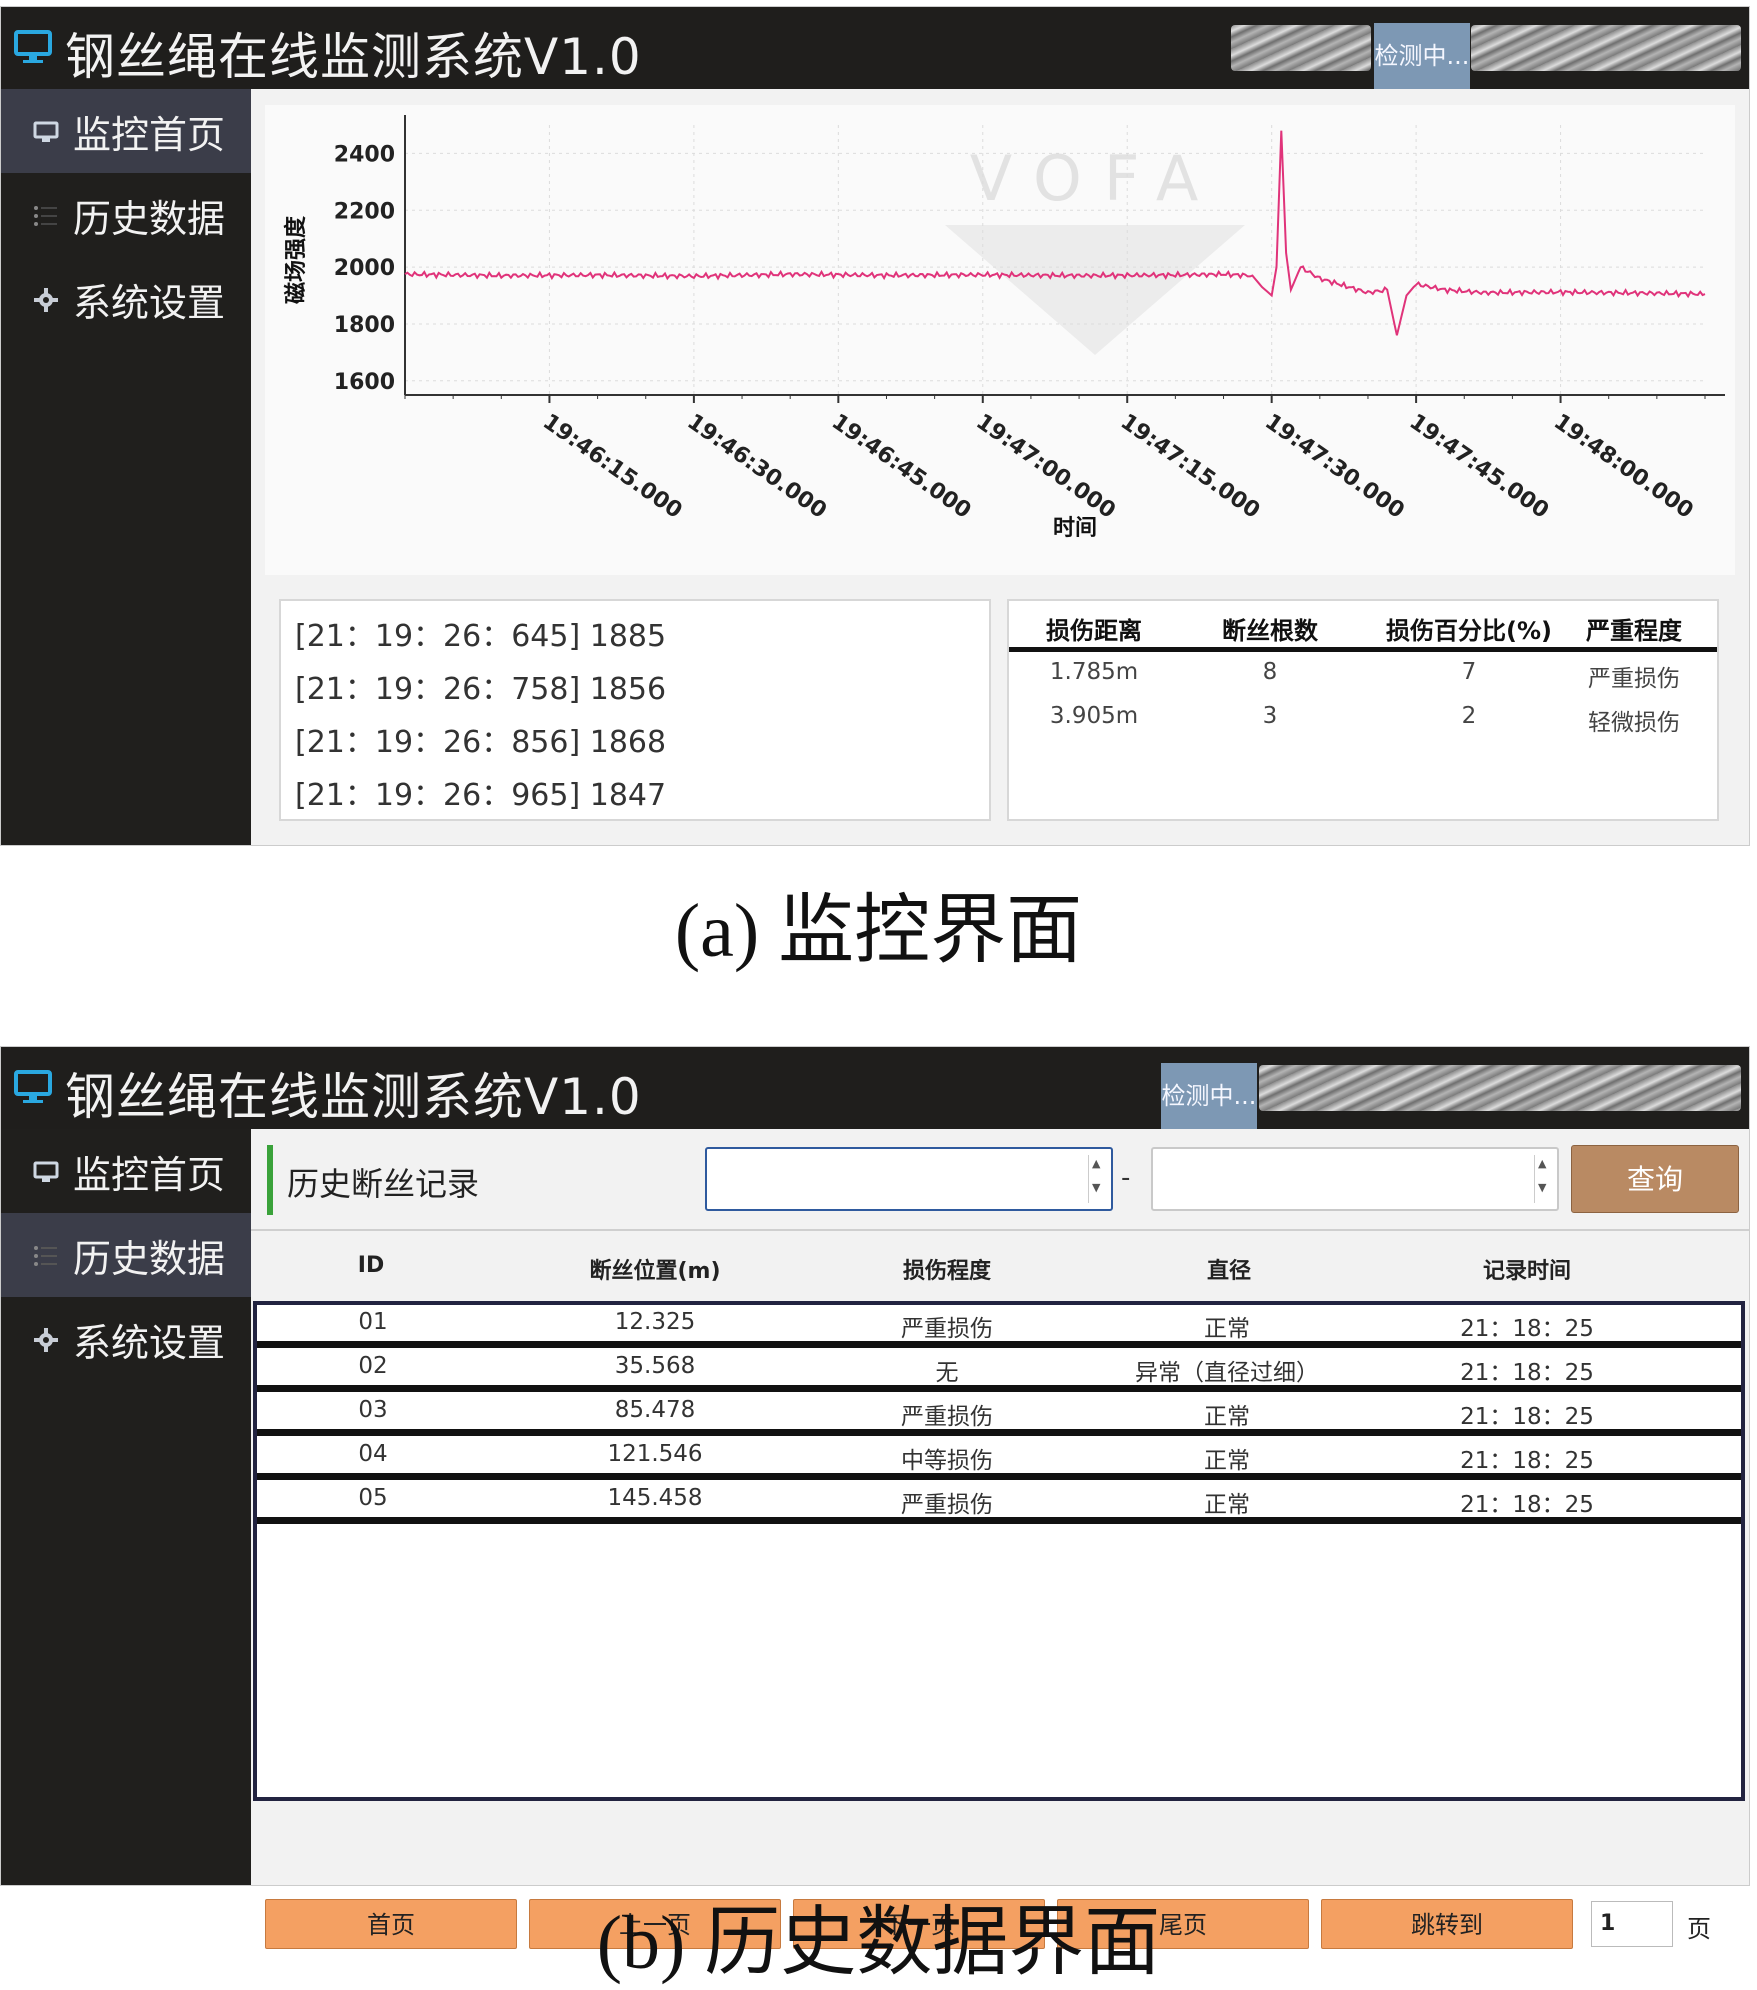  I want to click on table-cell: 7, so click(1469, 672).